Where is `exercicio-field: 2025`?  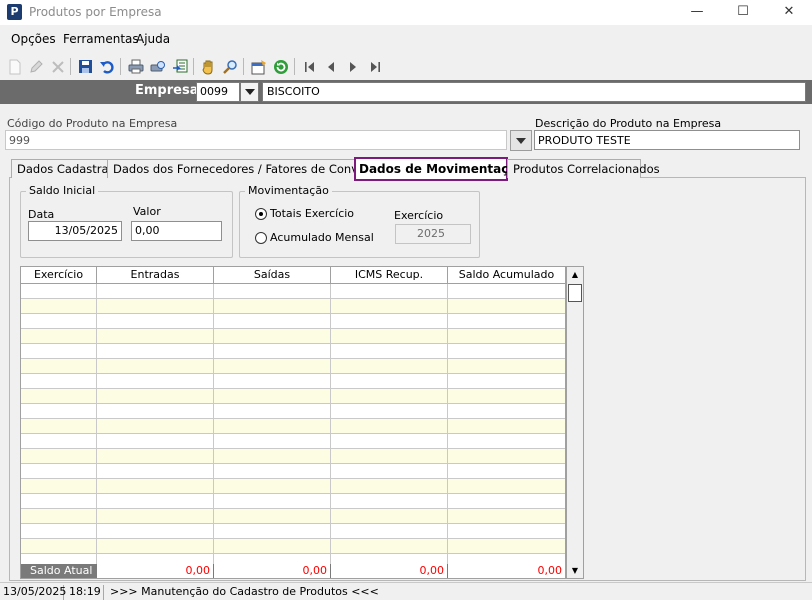
exercicio-field: 2025 is located at coordinates (433, 234).